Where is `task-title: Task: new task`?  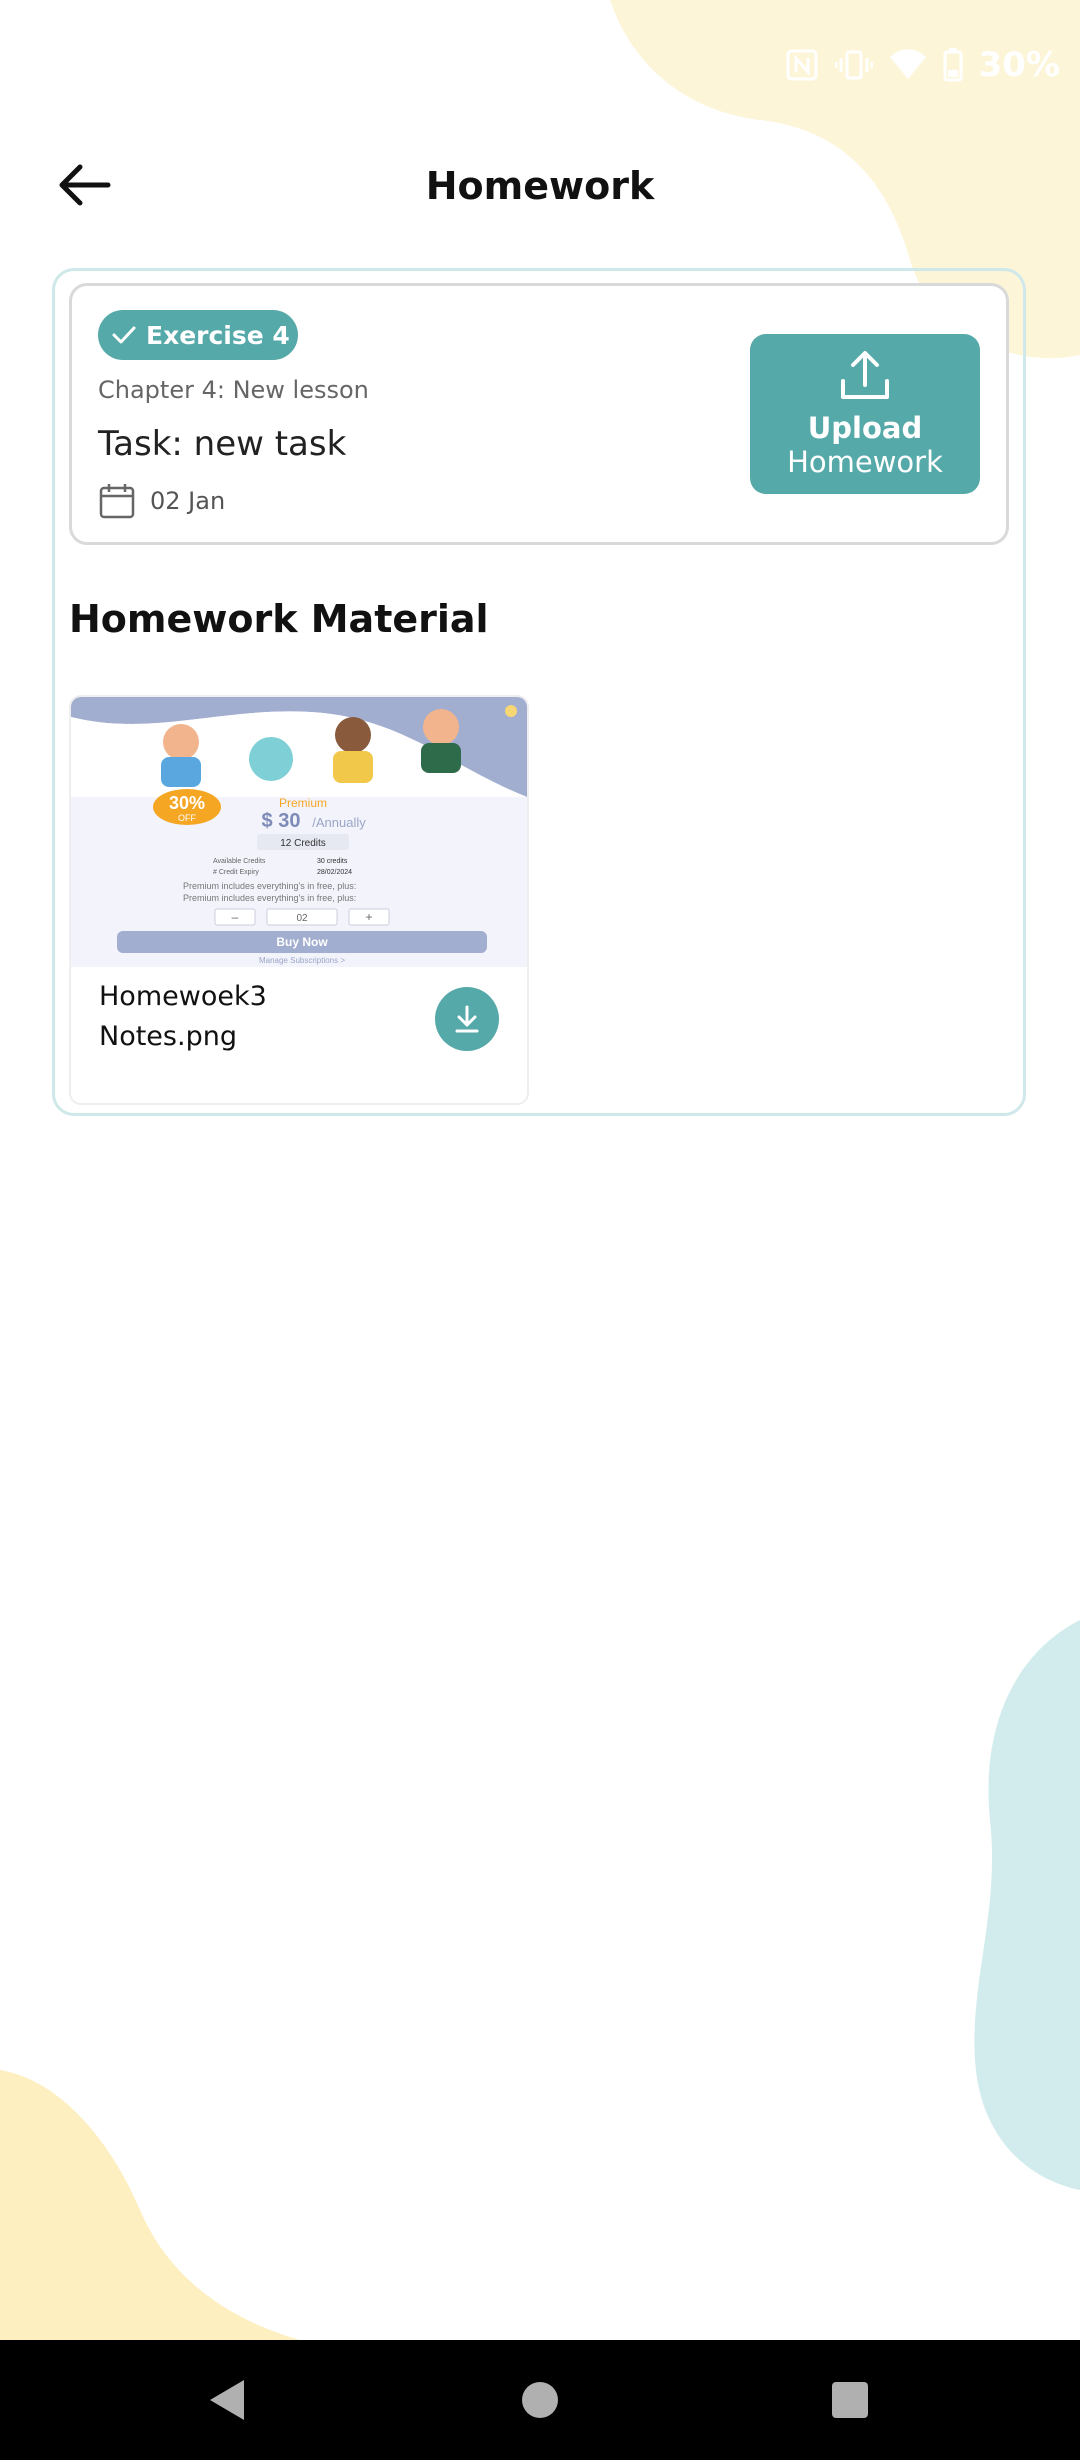 task-title: Task: new task is located at coordinates (222, 444).